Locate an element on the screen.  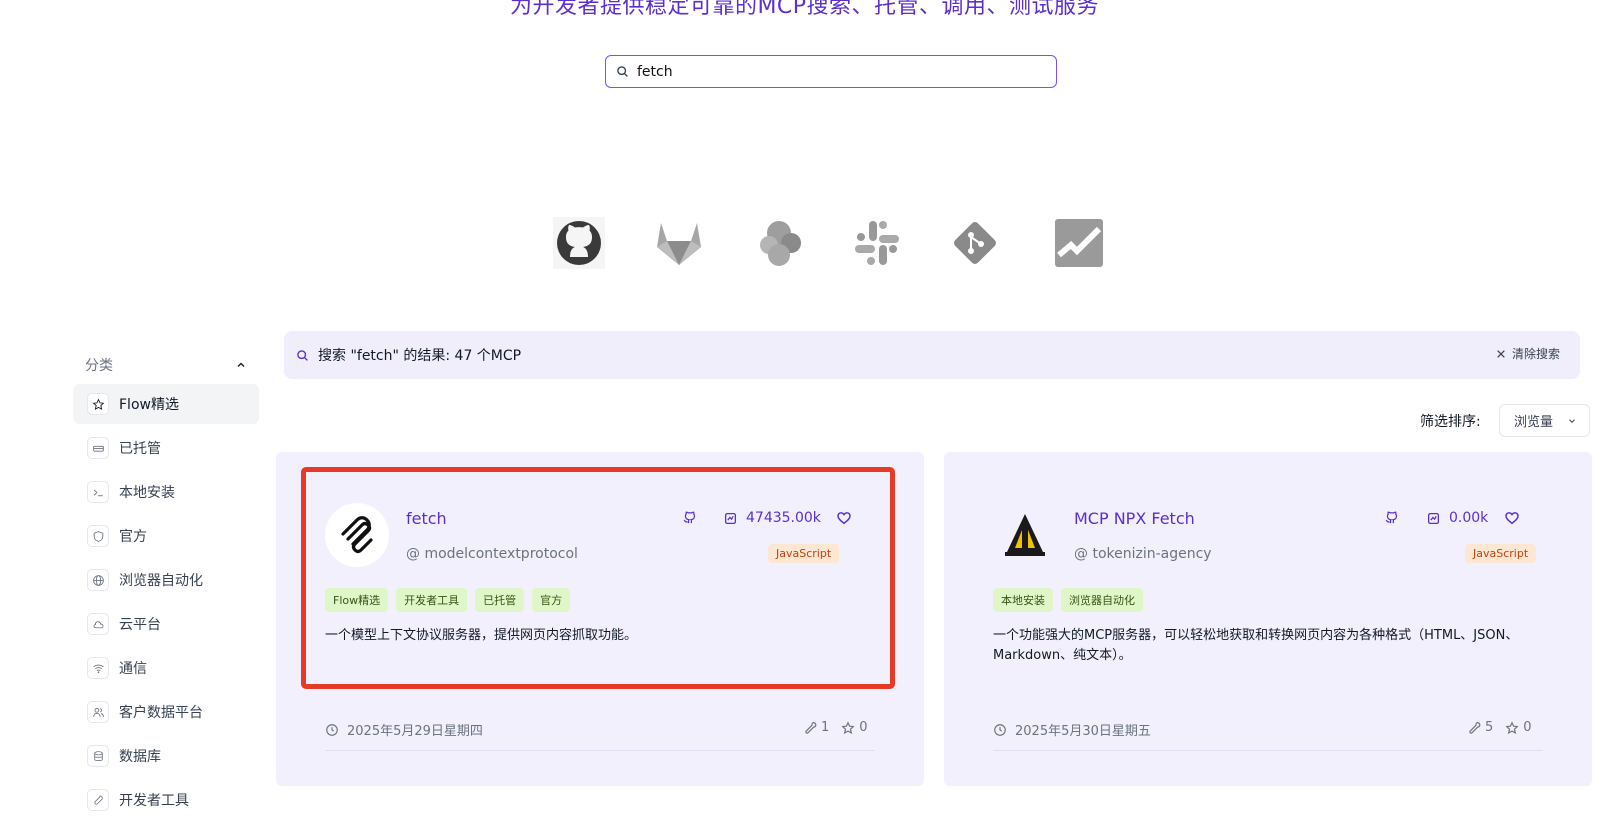
github-logo is located at coordinates (579, 243).